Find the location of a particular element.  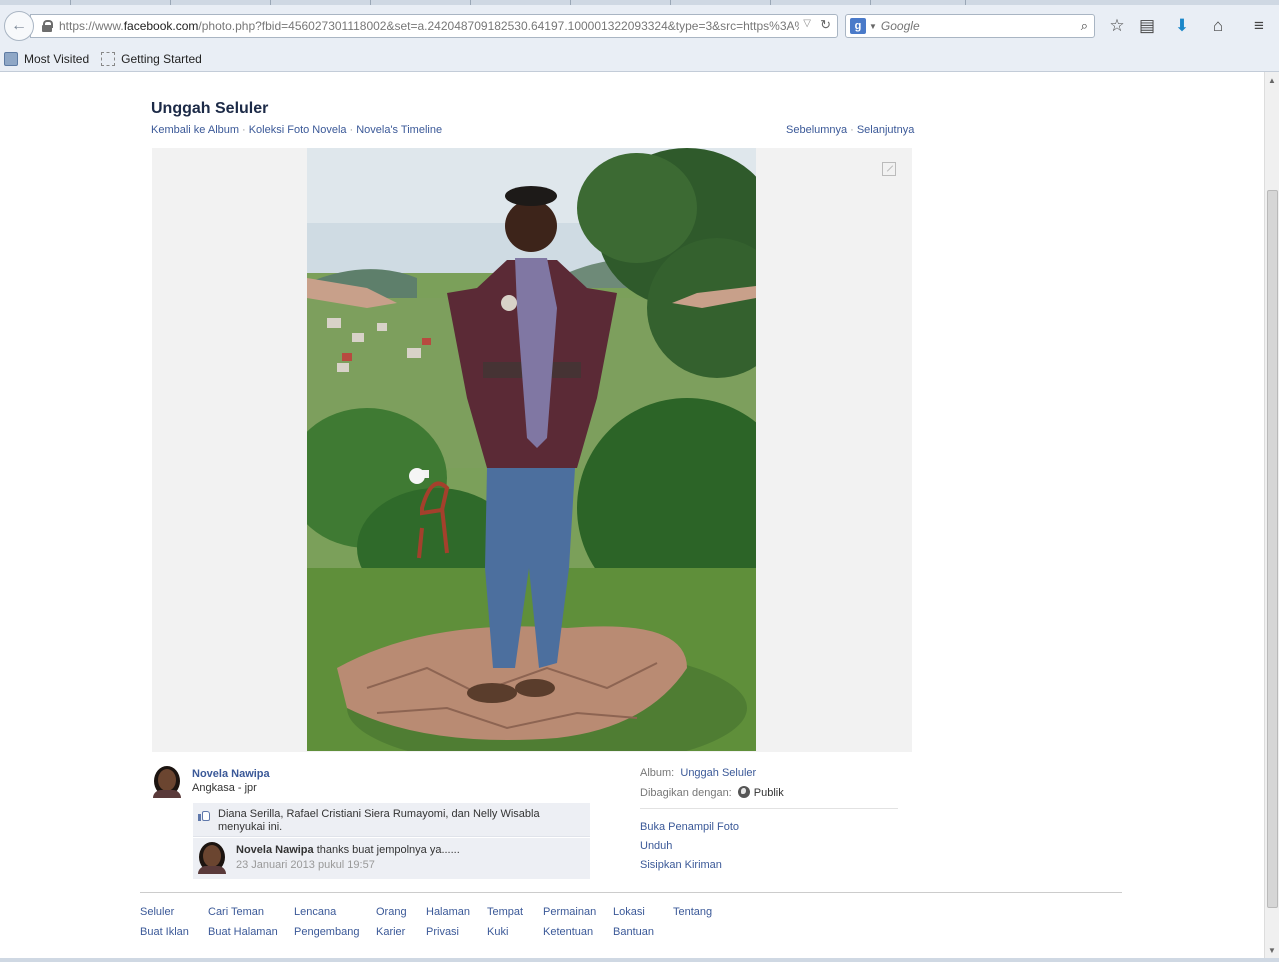

footer-link-find-friends: Cari Teman is located at coordinates (236, 912).